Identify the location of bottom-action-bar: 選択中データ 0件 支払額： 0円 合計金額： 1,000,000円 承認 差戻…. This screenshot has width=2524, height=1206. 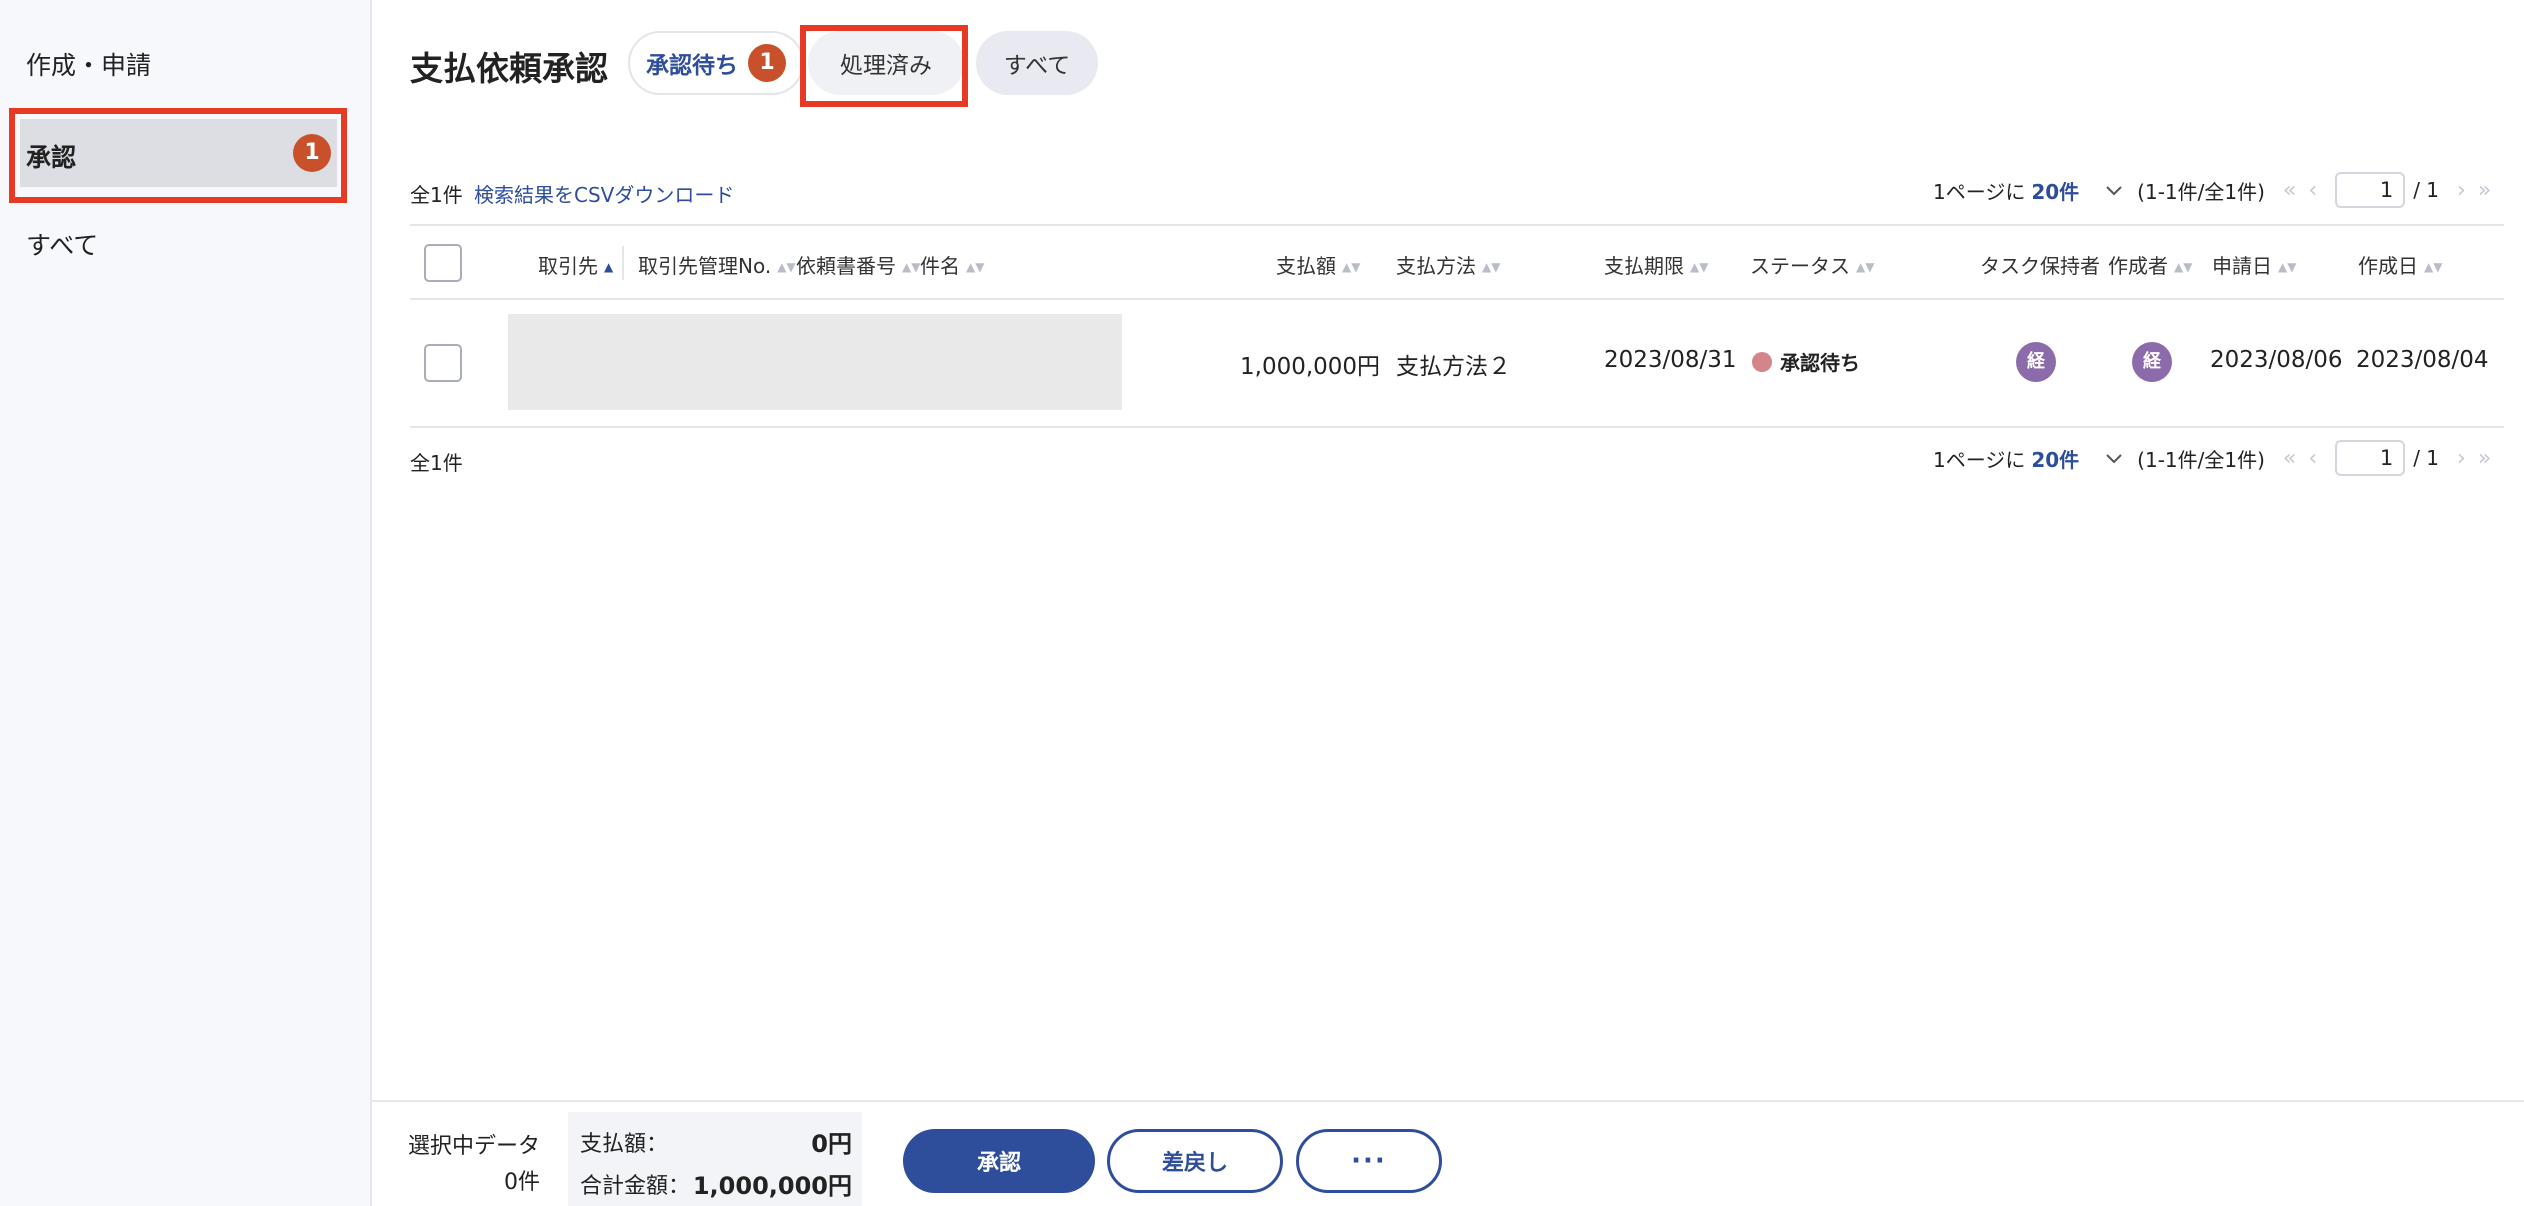
(1448, 1153).